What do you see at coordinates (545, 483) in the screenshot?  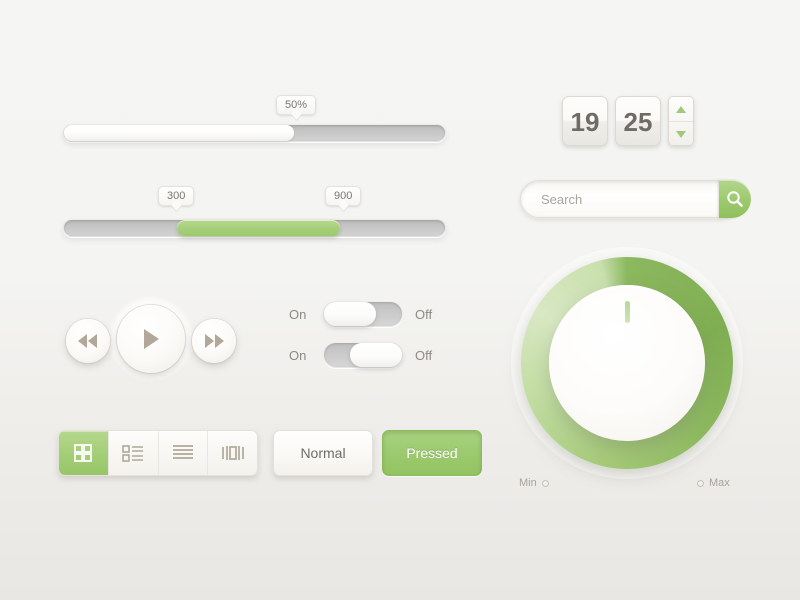 I see `knob-min-marker-icon` at bounding box center [545, 483].